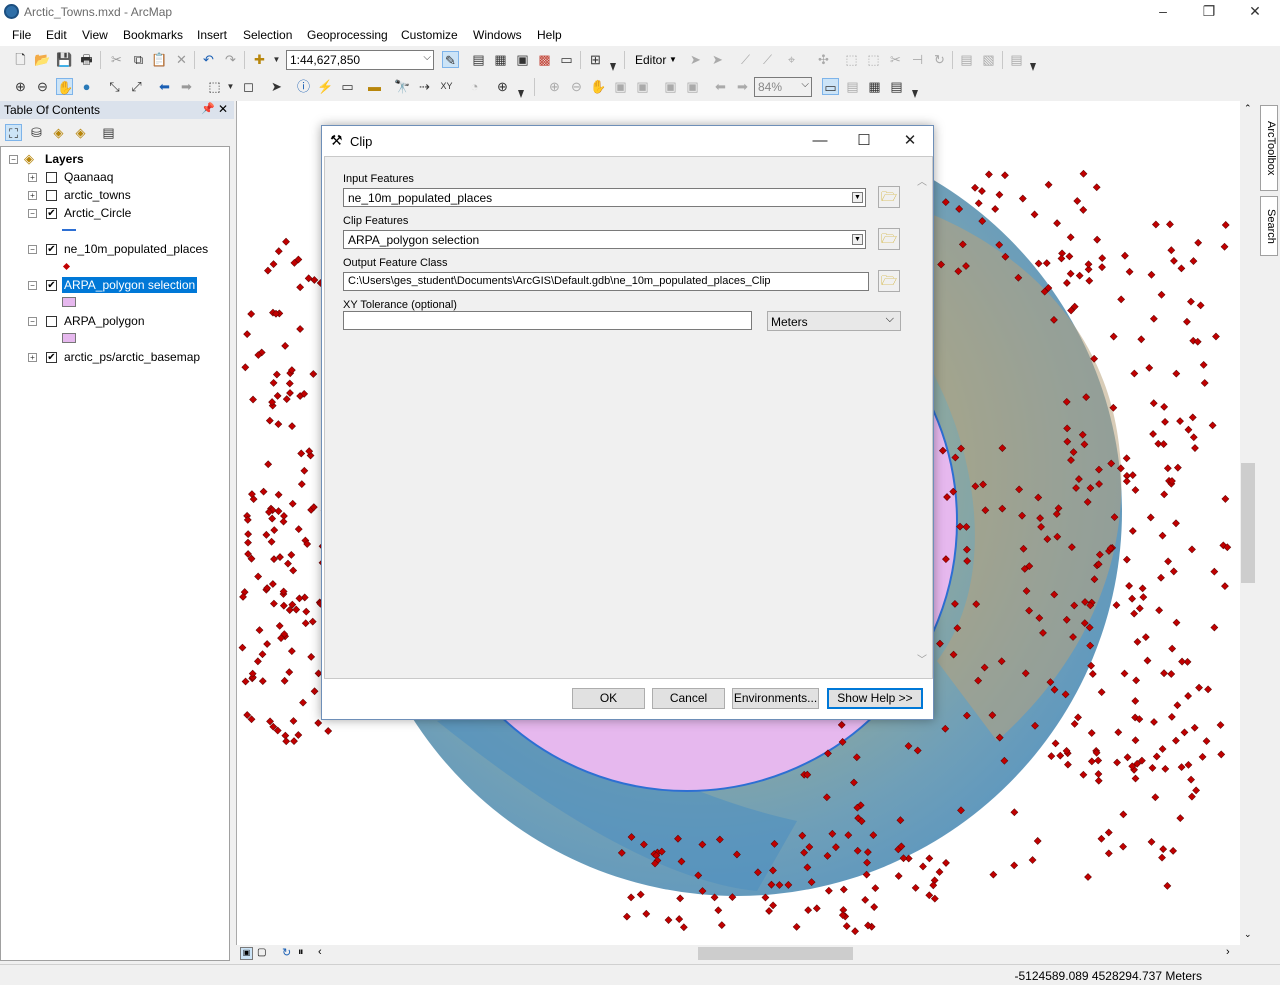 This screenshot has height=985, width=1280. I want to click on delete-icon: ✕, so click(181, 59).